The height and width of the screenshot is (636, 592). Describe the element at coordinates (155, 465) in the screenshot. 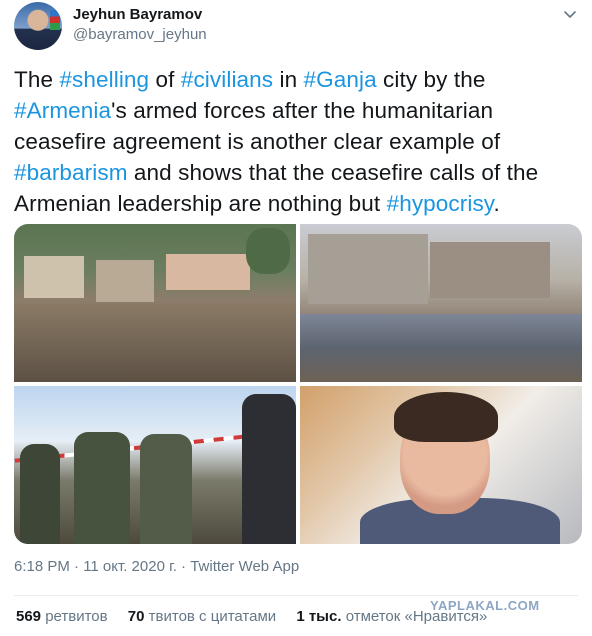

I see `photo-rescue-workers` at that location.